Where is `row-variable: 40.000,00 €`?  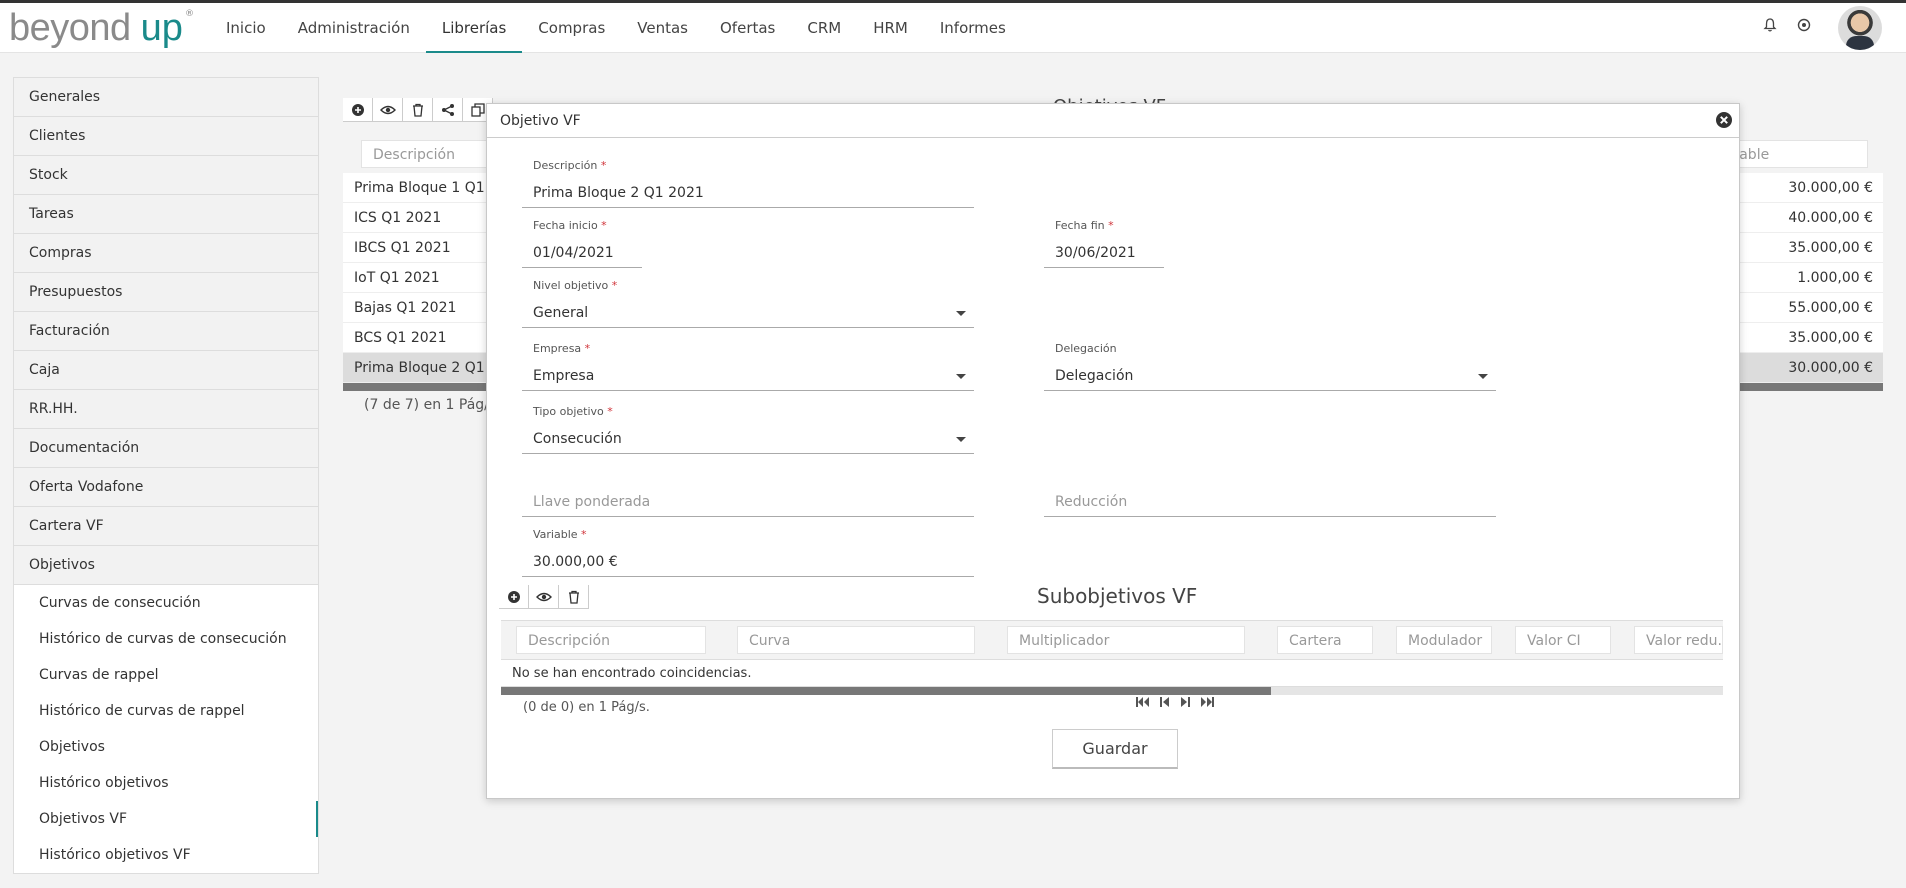
row-variable: 40.000,00 € is located at coordinates (1830, 218).